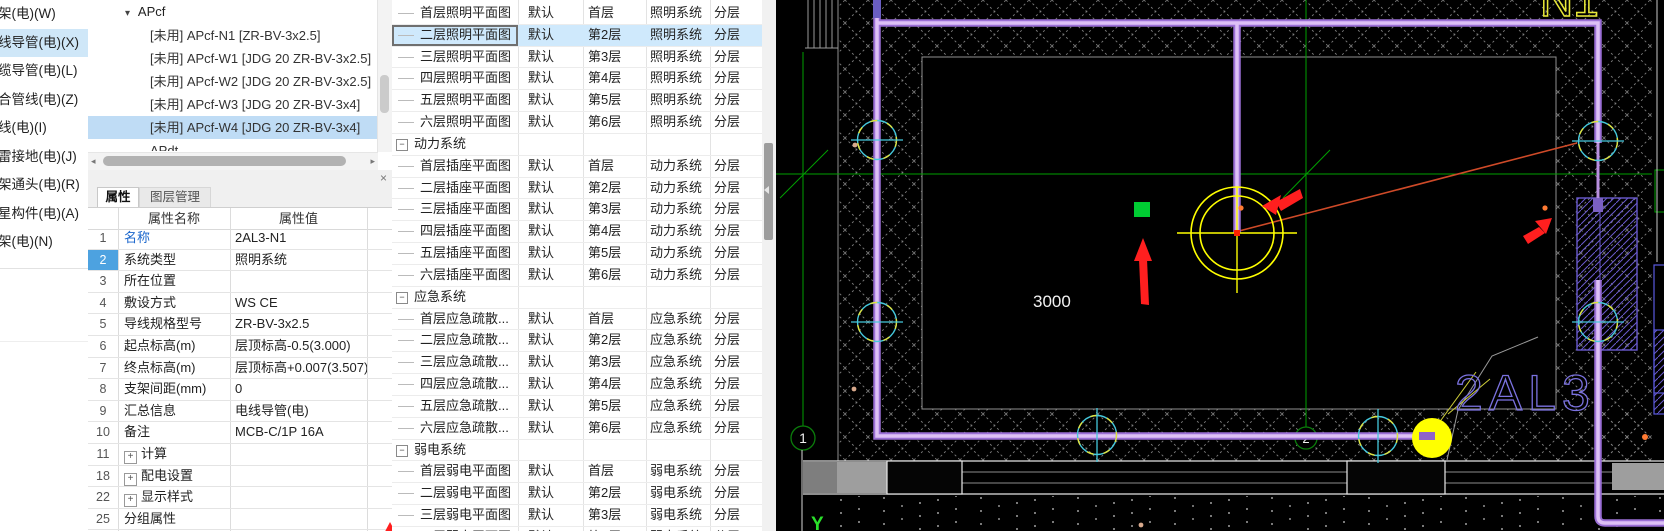 This screenshot has height=531, width=1664. What do you see at coordinates (466, 56) in the screenshot?
I see `sheet-name: 三层照明平面图` at bounding box center [466, 56].